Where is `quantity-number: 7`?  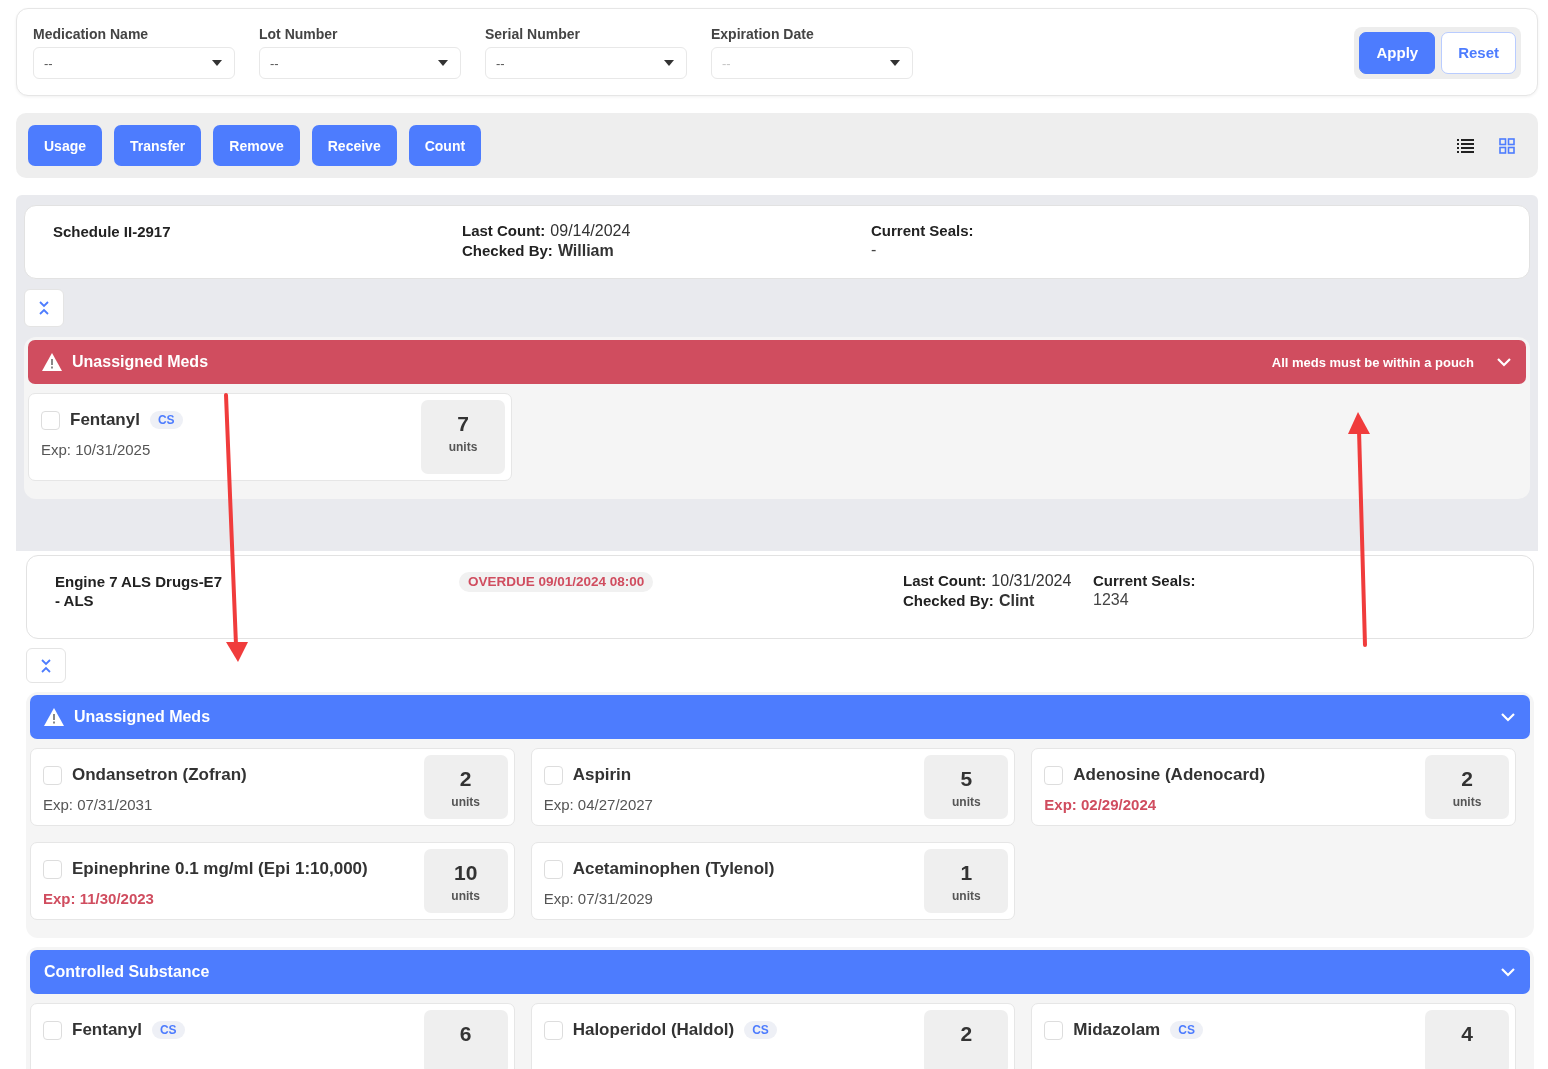 quantity-number: 7 is located at coordinates (463, 424).